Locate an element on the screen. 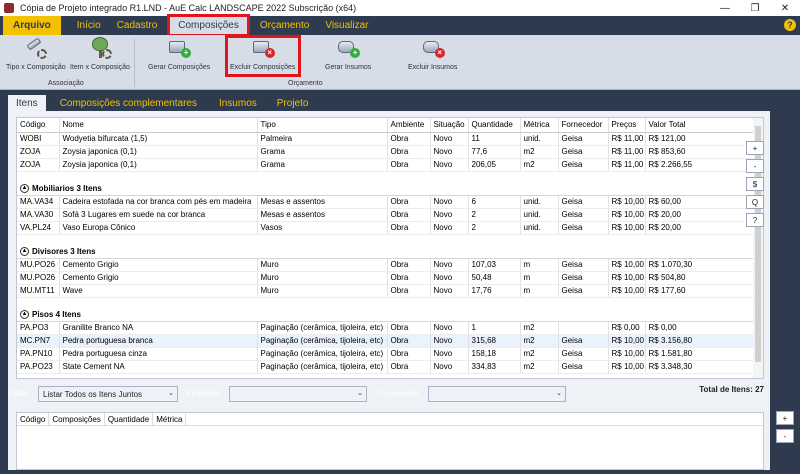  gerar-insumos-button: + Gerar Insumos is located at coordinates (348, 54).